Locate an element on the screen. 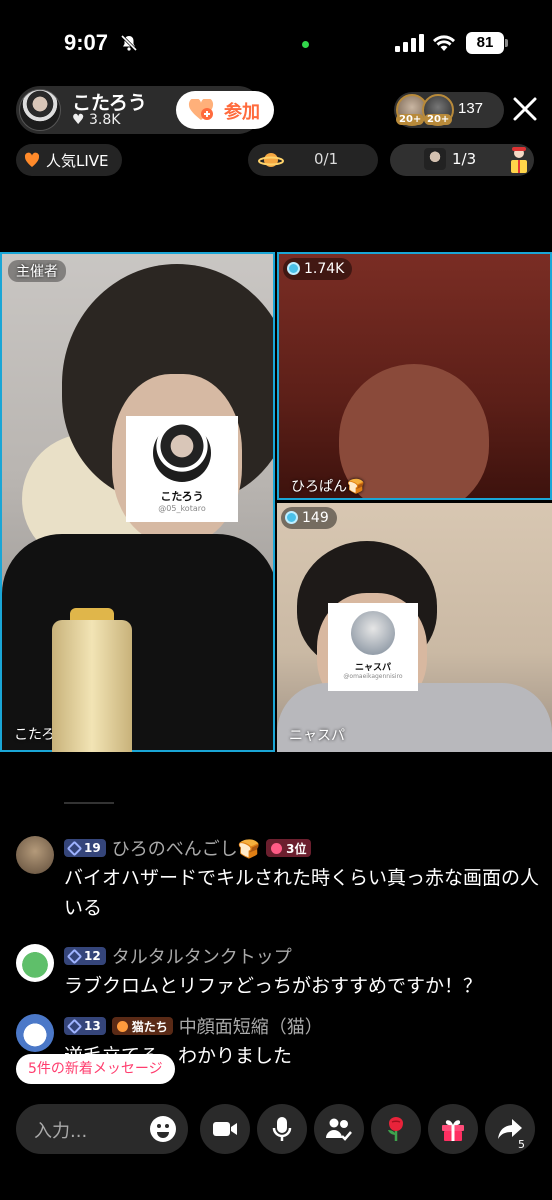 The image size is (552, 1200). guest1-gem-badge: 1.74K is located at coordinates (318, 269).